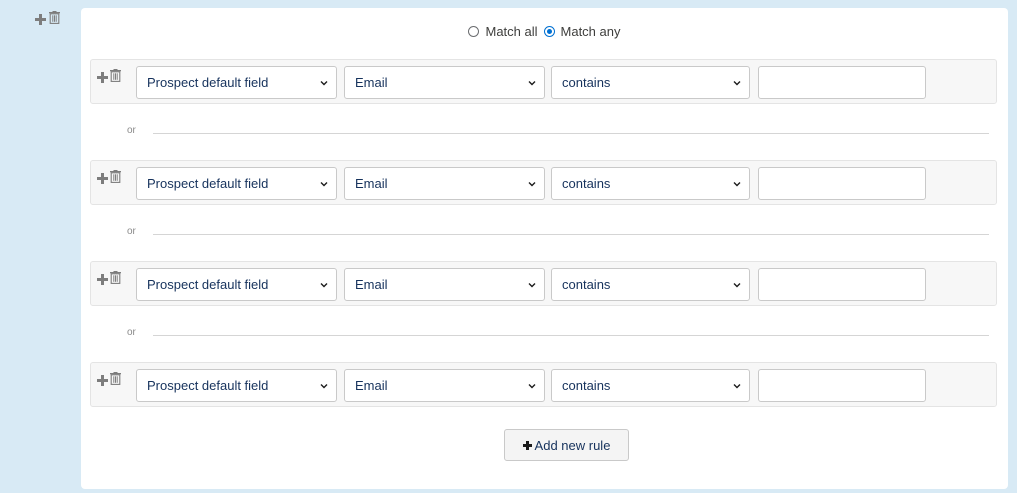 The width and height of the screenshot is (1024, 493). I want to click on match-all-option: Match all, so click(503, 31).